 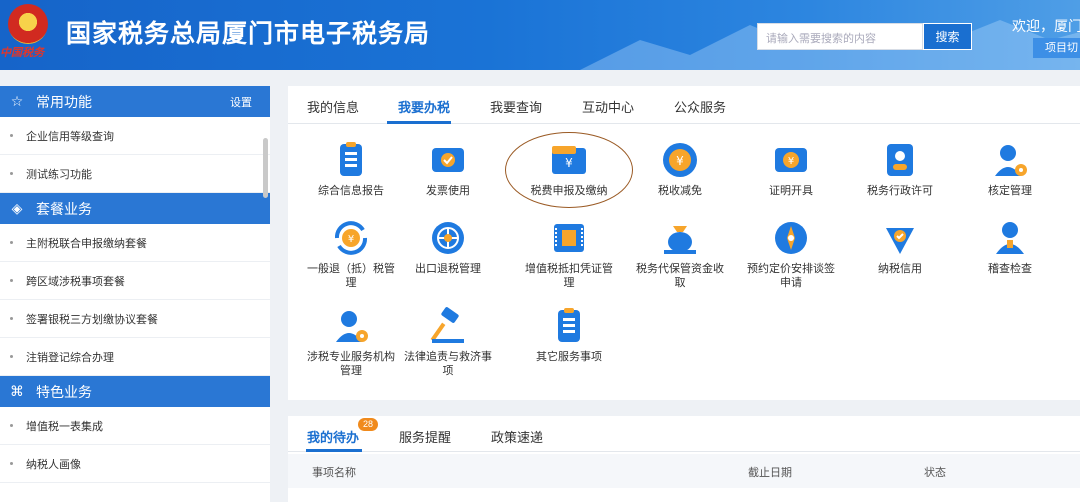 I want to click on agency-icon, so click(x=352, y=326).